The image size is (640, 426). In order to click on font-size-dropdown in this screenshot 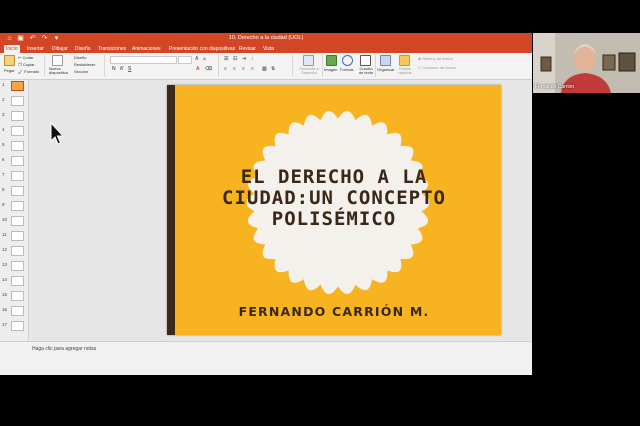, I will do `click(185, 60)`.